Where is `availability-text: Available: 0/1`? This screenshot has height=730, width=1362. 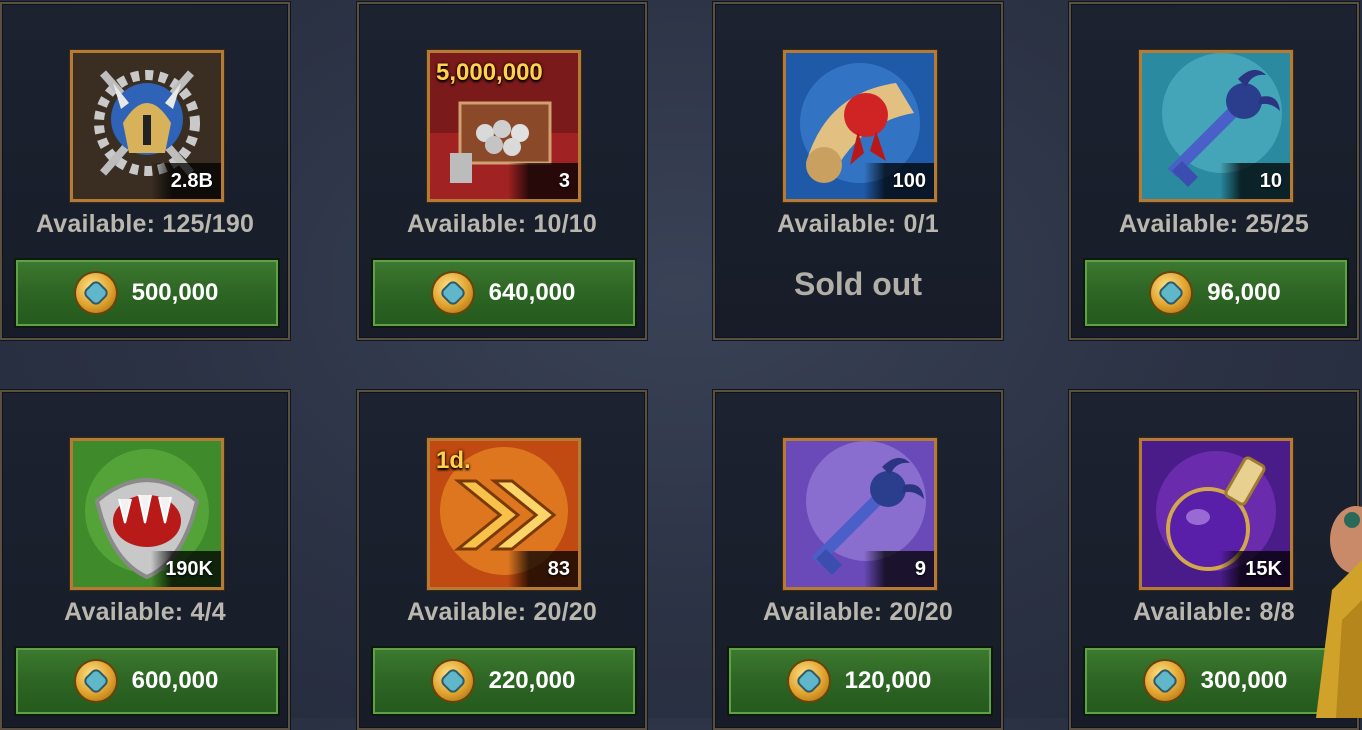 availability-text: Available: 0/1 is located at coordinates (858, 224).